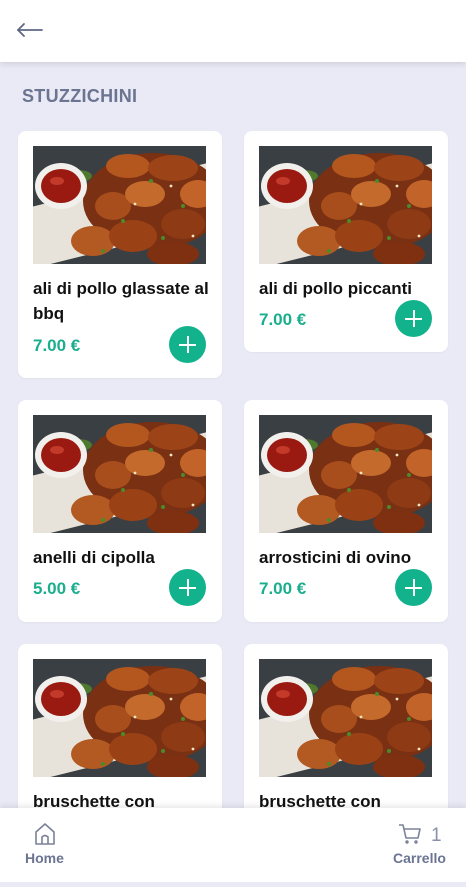 The image size is (466, 887). I want to click on arrow-left-icon, so click(30, 30).